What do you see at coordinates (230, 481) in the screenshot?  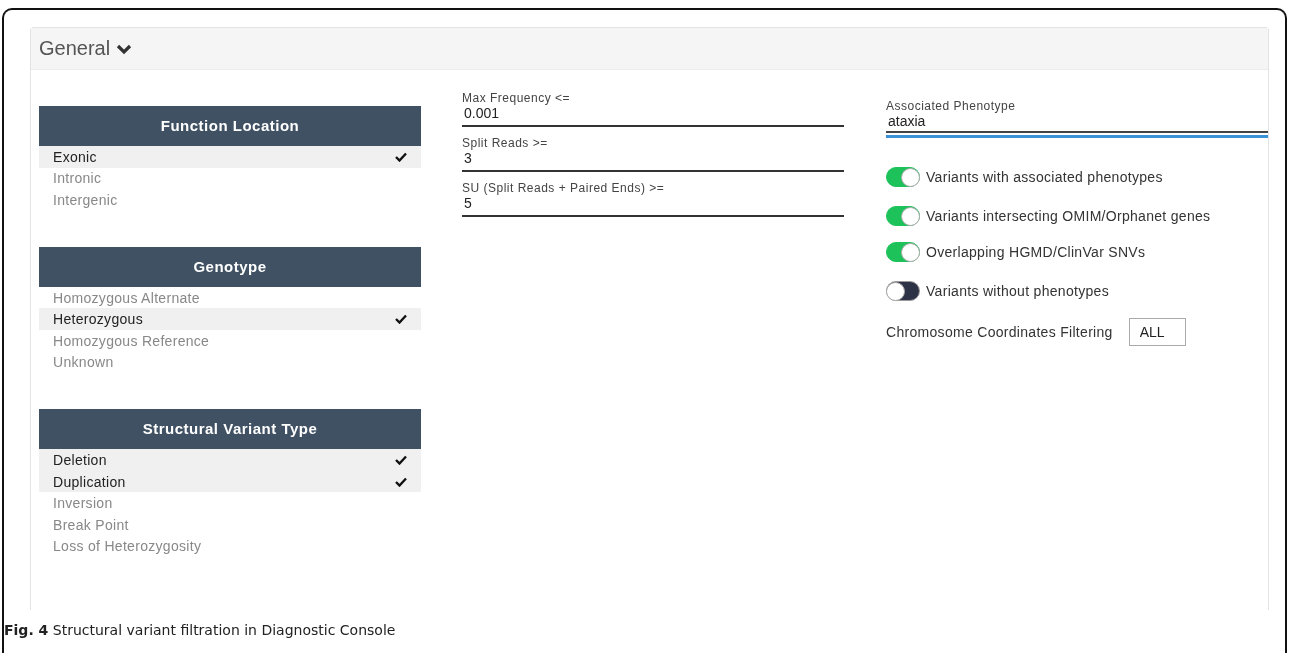 I see `filter-option: Duplication` at bounding box center [230, 481].